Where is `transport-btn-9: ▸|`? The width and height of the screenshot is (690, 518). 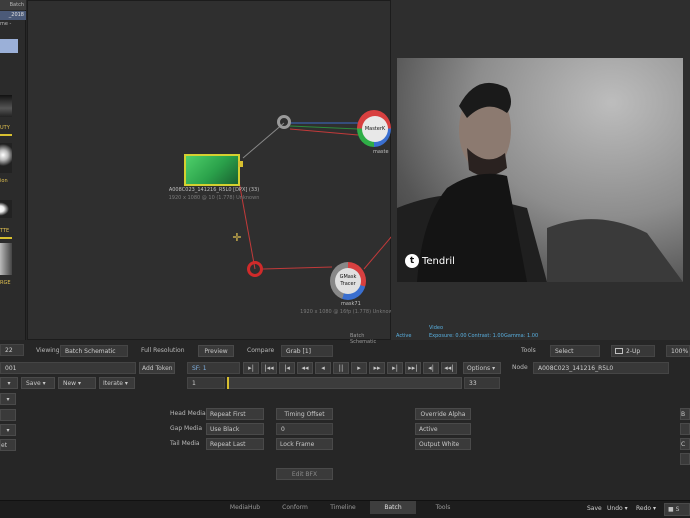 transport-btn-9: ▸| is located at coordinates (395, 368).